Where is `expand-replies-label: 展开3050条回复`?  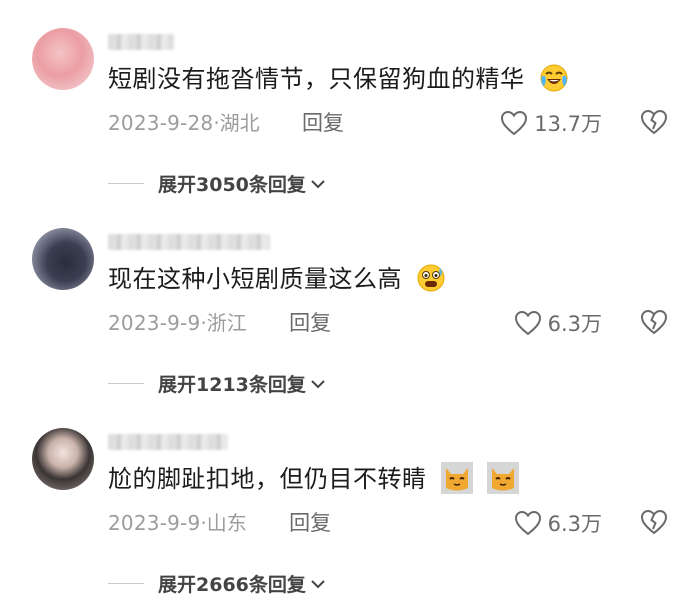 expand-replies-label: 展开3050条回复 is located at coordinates (232, 185).